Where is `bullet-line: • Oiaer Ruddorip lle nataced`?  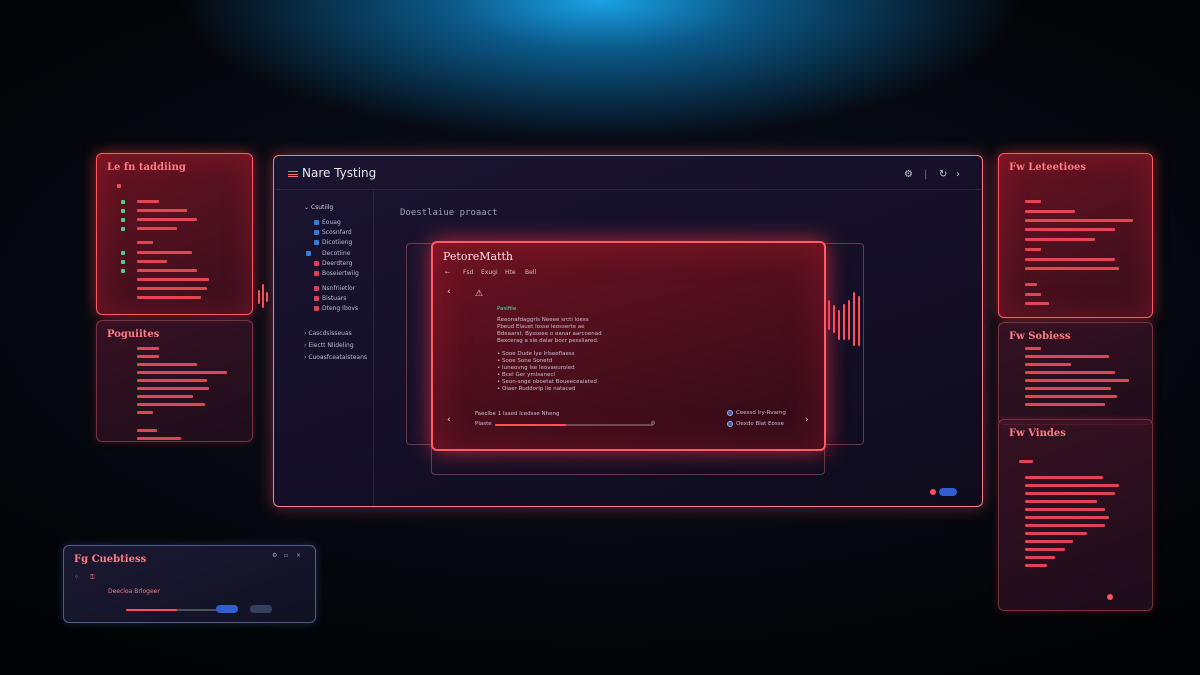
bullet-line: • Oiaer Ruddorip lle nataced is located at coordinates (536, 389).